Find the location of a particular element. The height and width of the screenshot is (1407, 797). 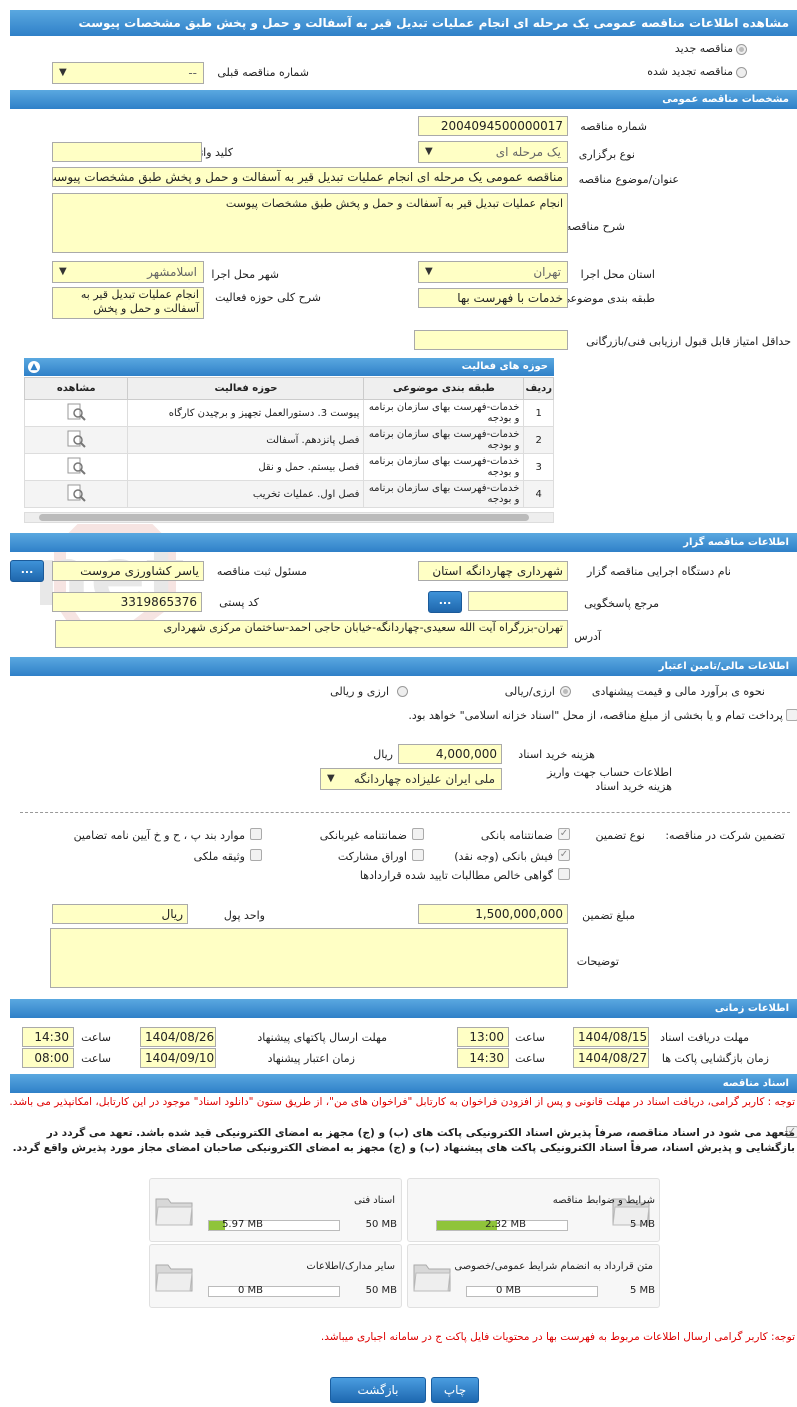

open-date-field: 1404/08/27 is located at coordinates (611, 1058).